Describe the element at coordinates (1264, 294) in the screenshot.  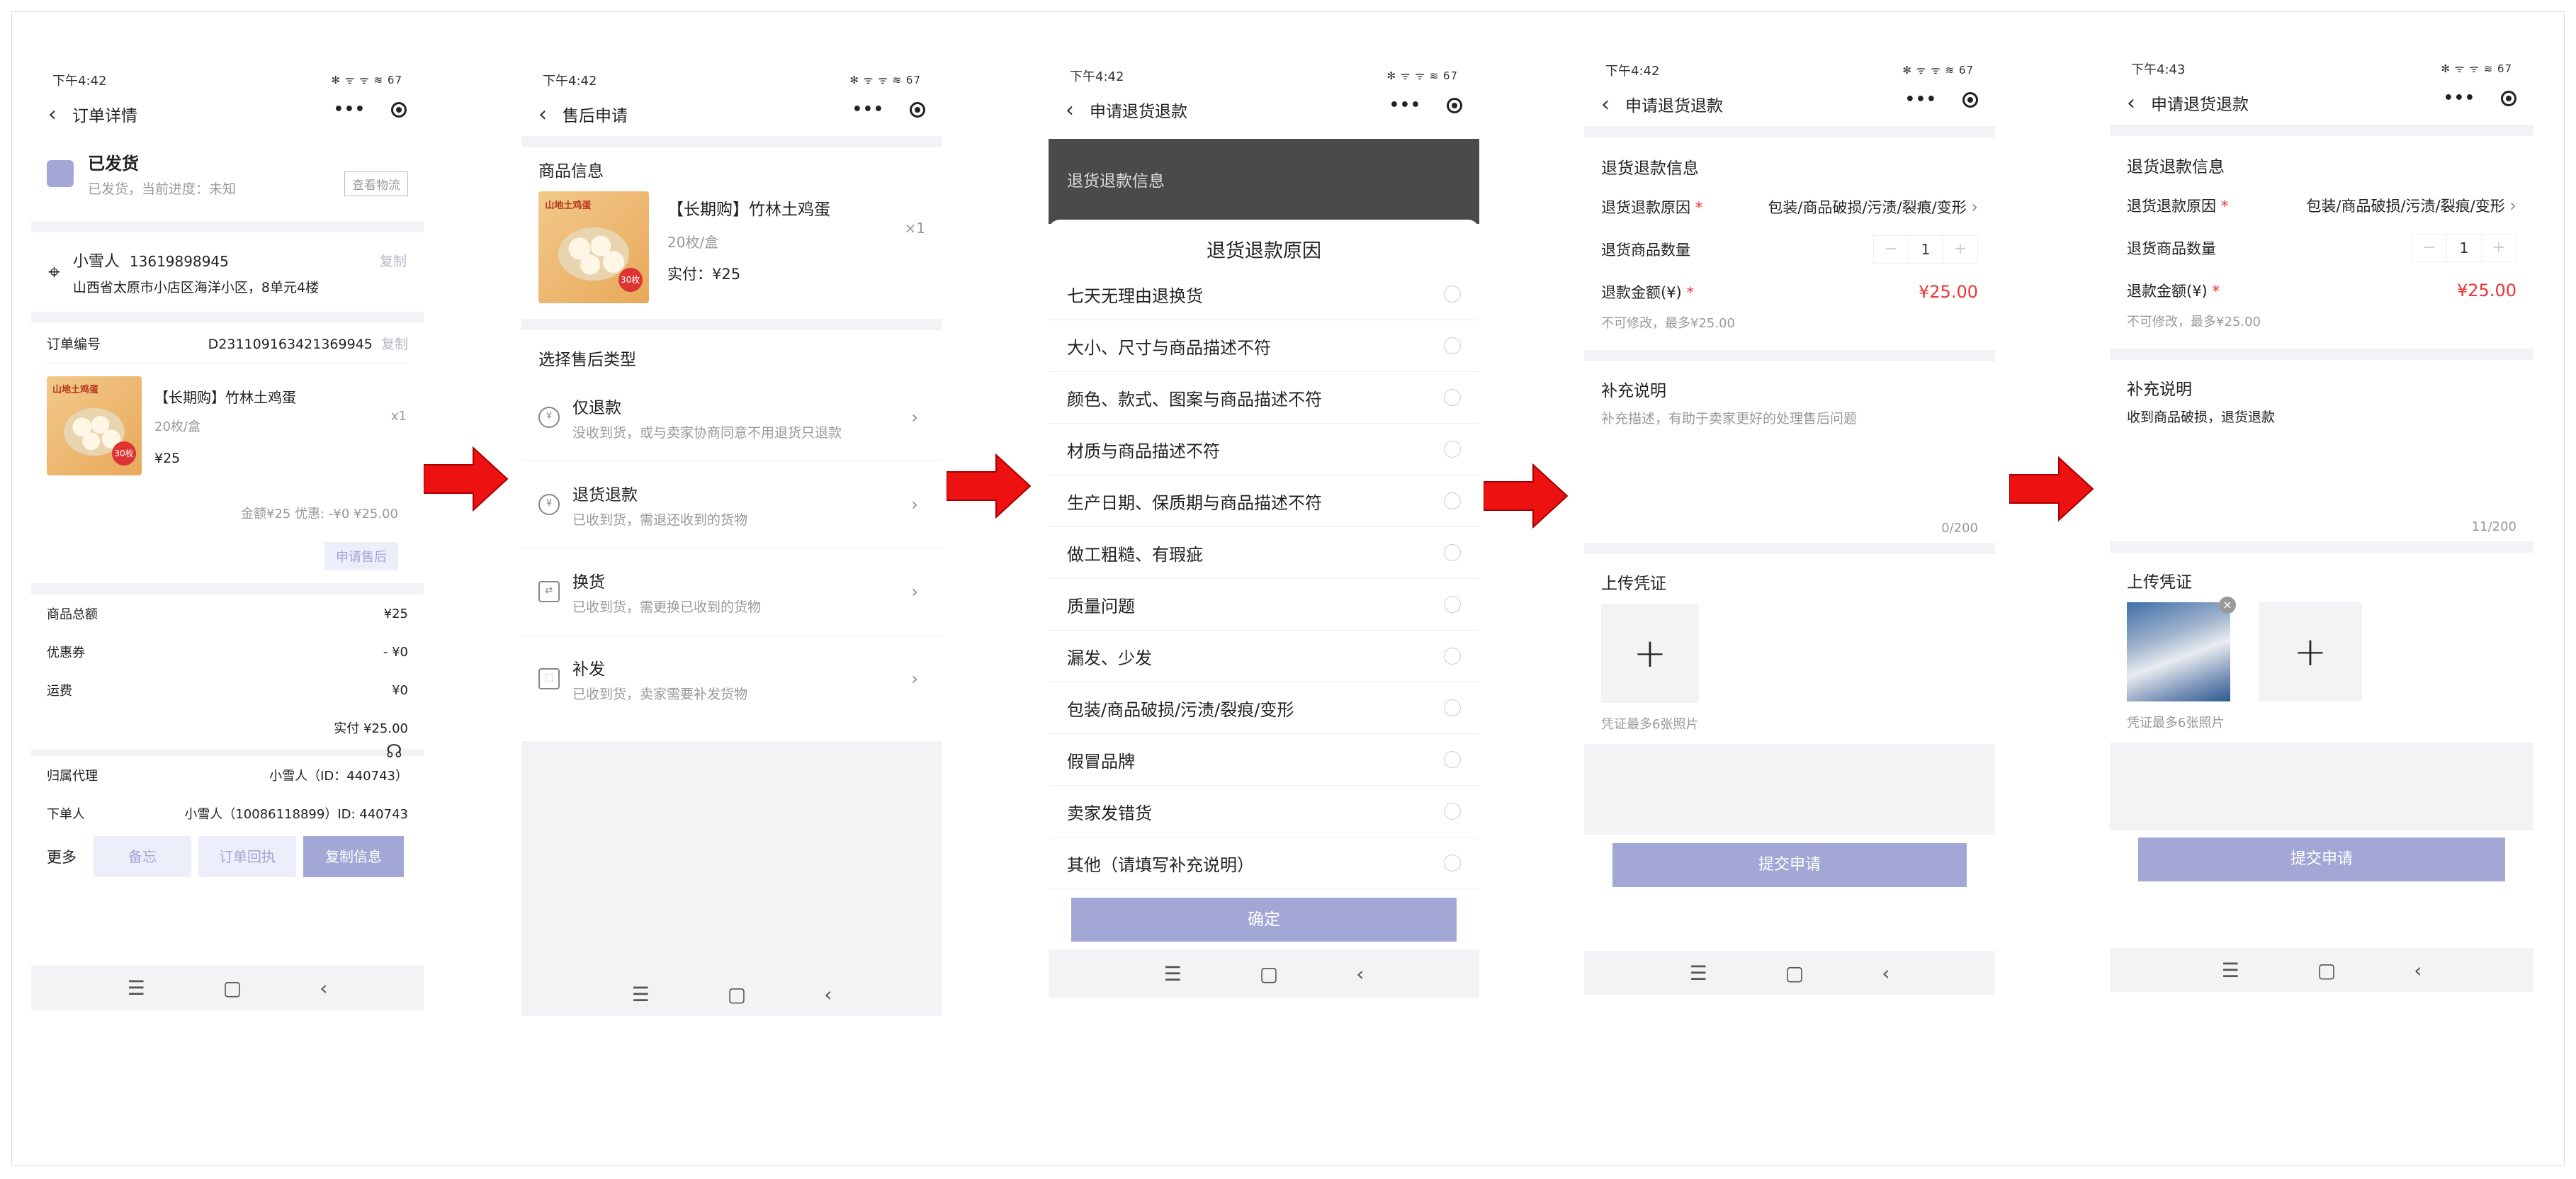
I see `reason-option: 七天无理由退换货` at that location.